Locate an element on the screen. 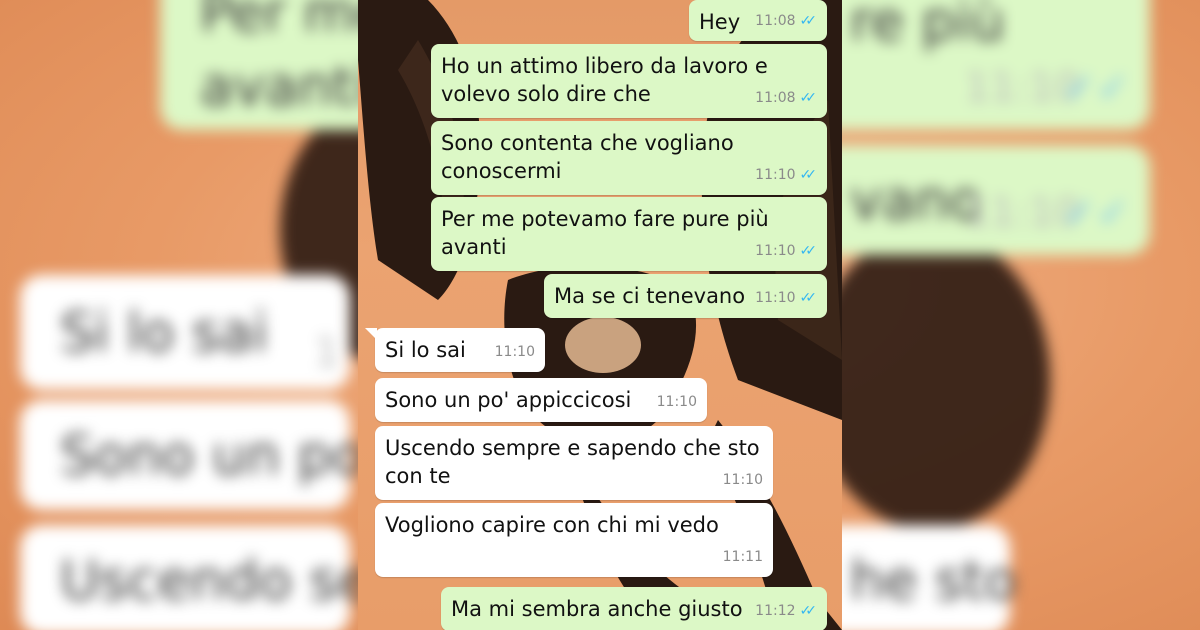 The image size is (1200, 630). message-meta: 11:12 ✓✓ is located at coordinates (786, 611).